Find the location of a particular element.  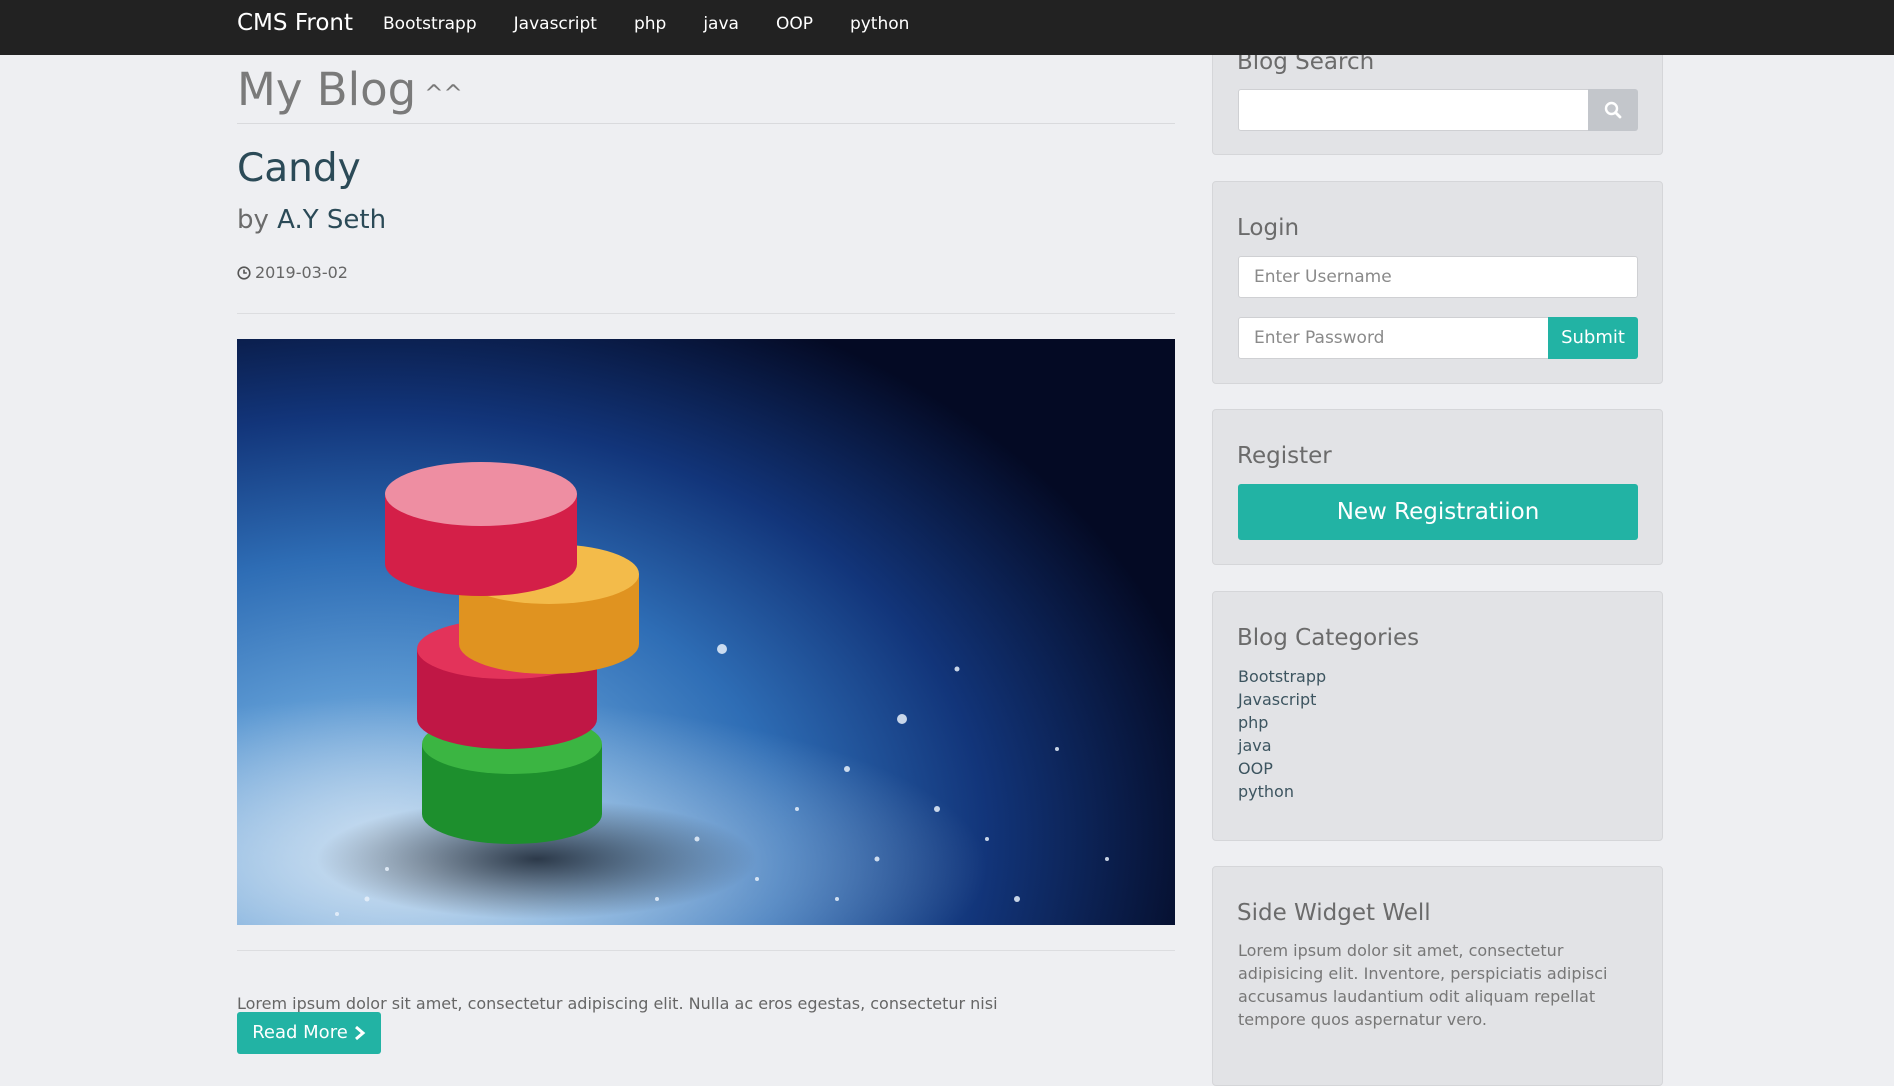

register-title: Register is located at coordinates (1284, 456).